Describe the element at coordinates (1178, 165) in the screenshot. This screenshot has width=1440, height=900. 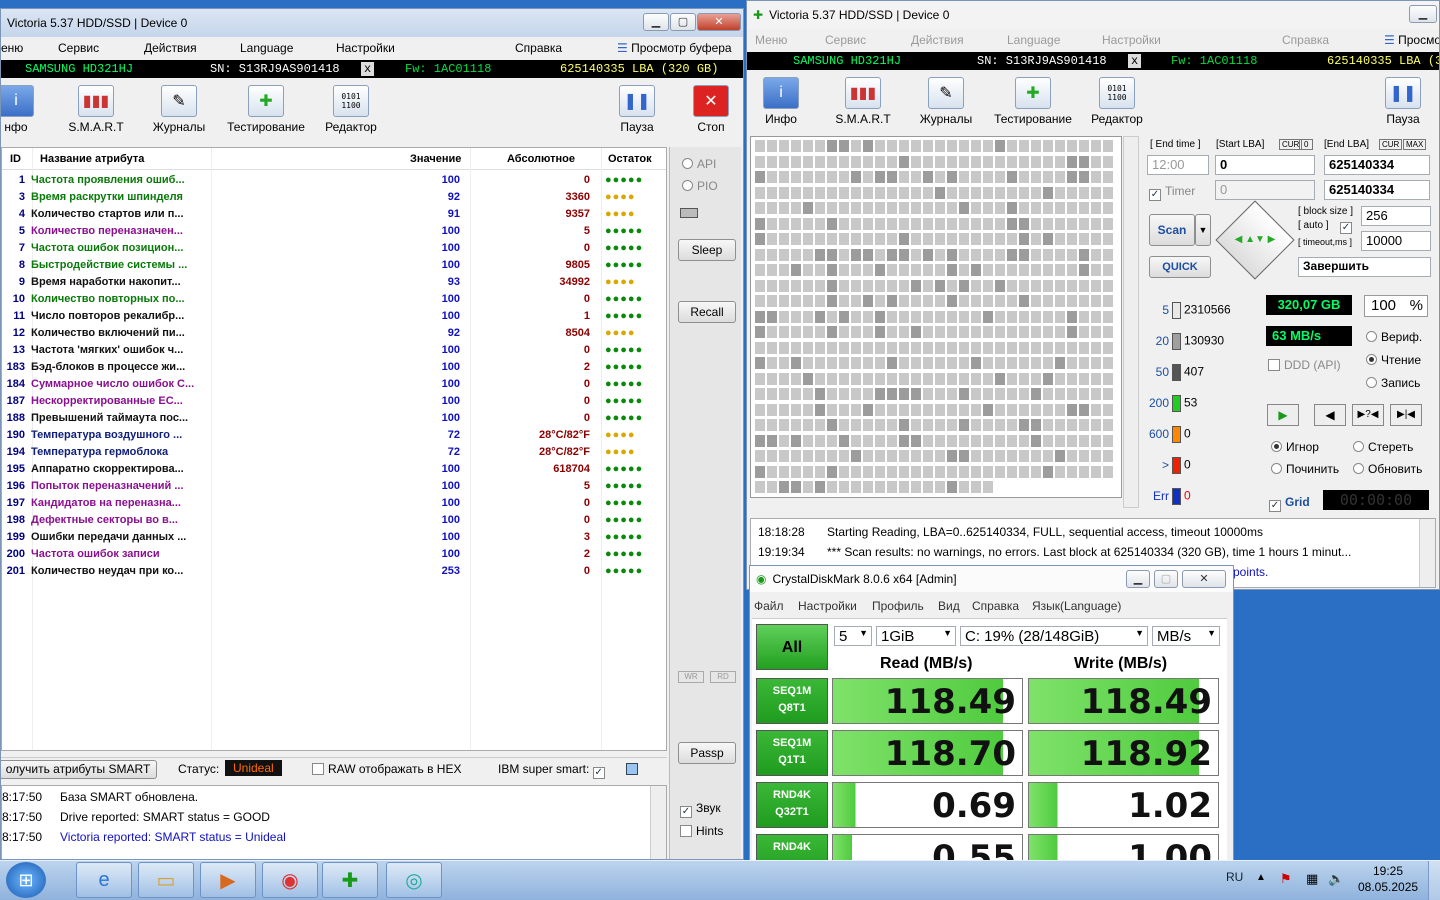
I see `end-time-field: 12:00` at that location.